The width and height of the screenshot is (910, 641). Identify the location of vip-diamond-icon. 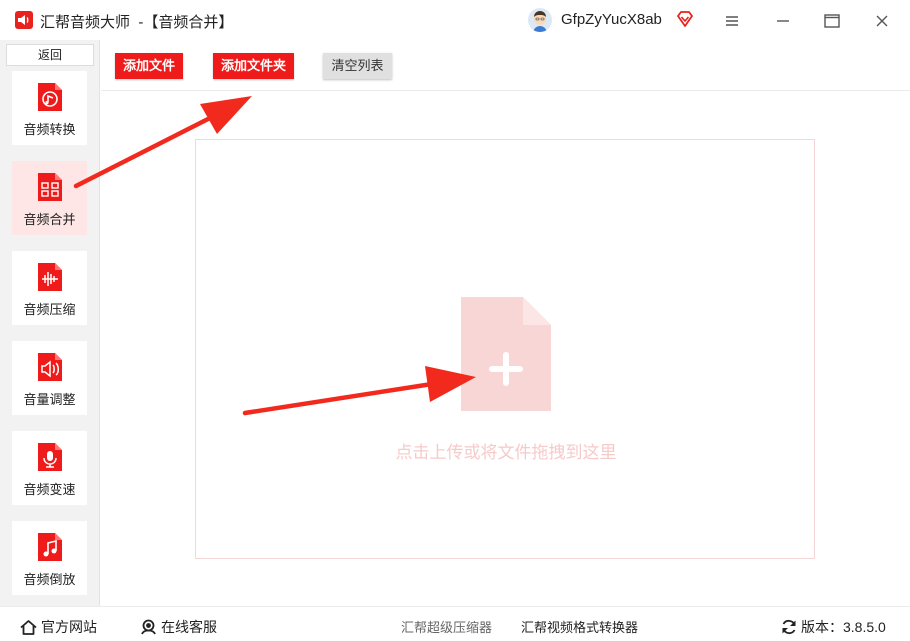
(685, 21).